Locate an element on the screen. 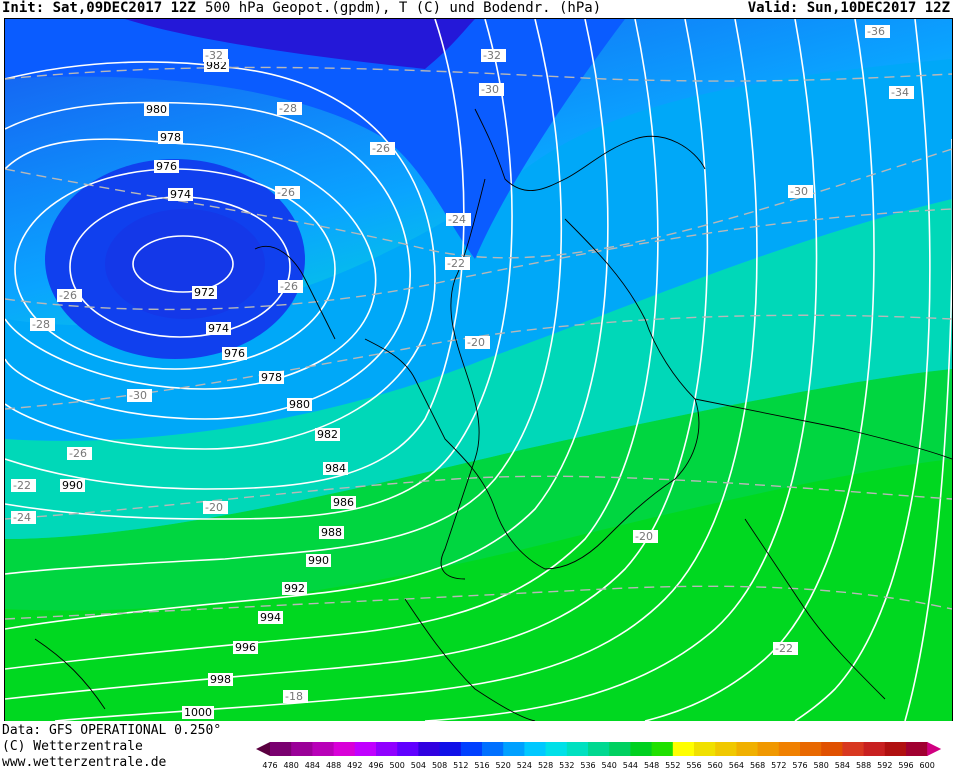 The width and height of the screenshot is (956, 774). legend-tick-label: 560 is located at coordinates (715, 765).